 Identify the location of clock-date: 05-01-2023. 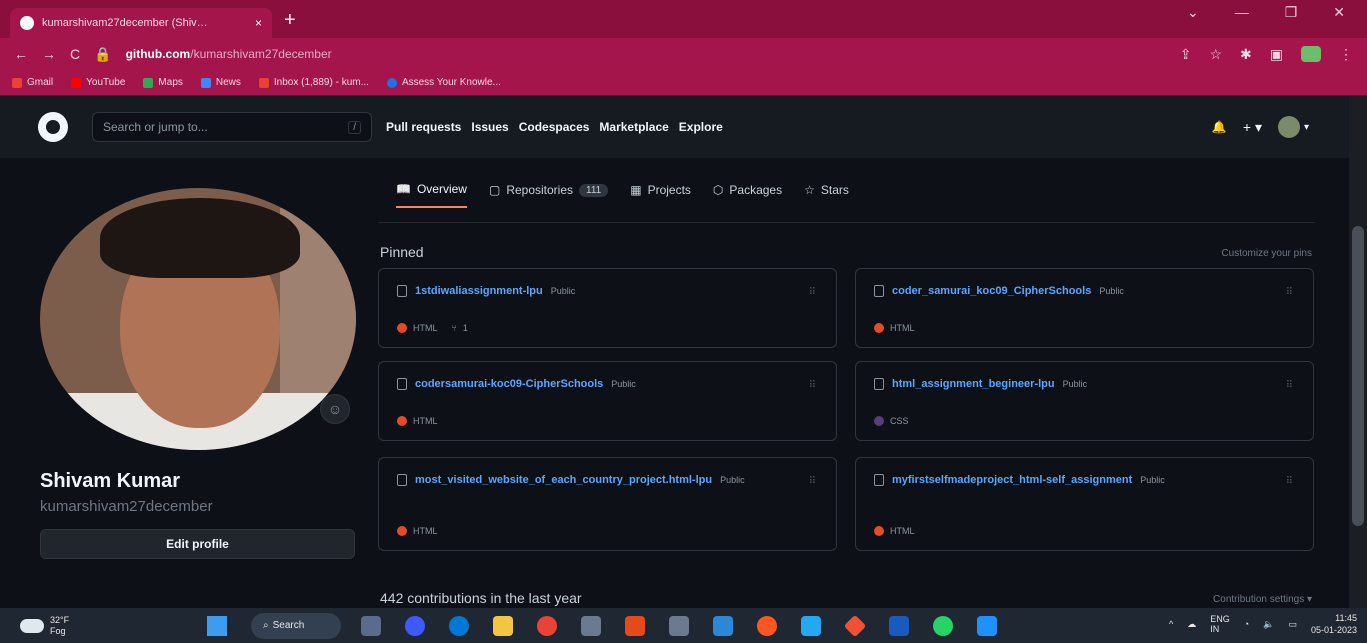
(1333, 630).